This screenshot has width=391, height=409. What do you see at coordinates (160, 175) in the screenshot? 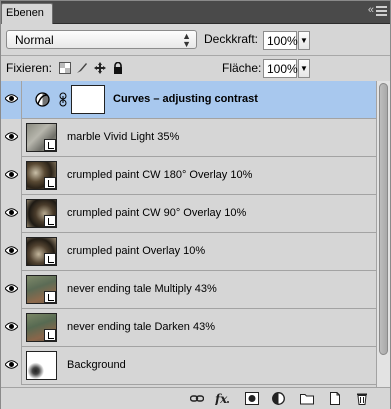
I see `layer-name: crumpled paint CW 180° Overlay 10%` at bounding box center [160, 175].